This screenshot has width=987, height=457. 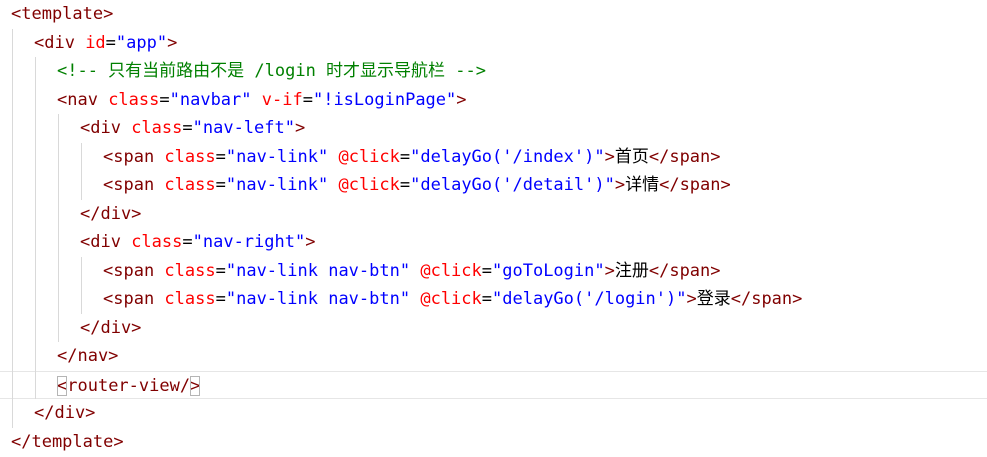 I want to click on code-token-tag: </nav>, so click(x=88, y=356).